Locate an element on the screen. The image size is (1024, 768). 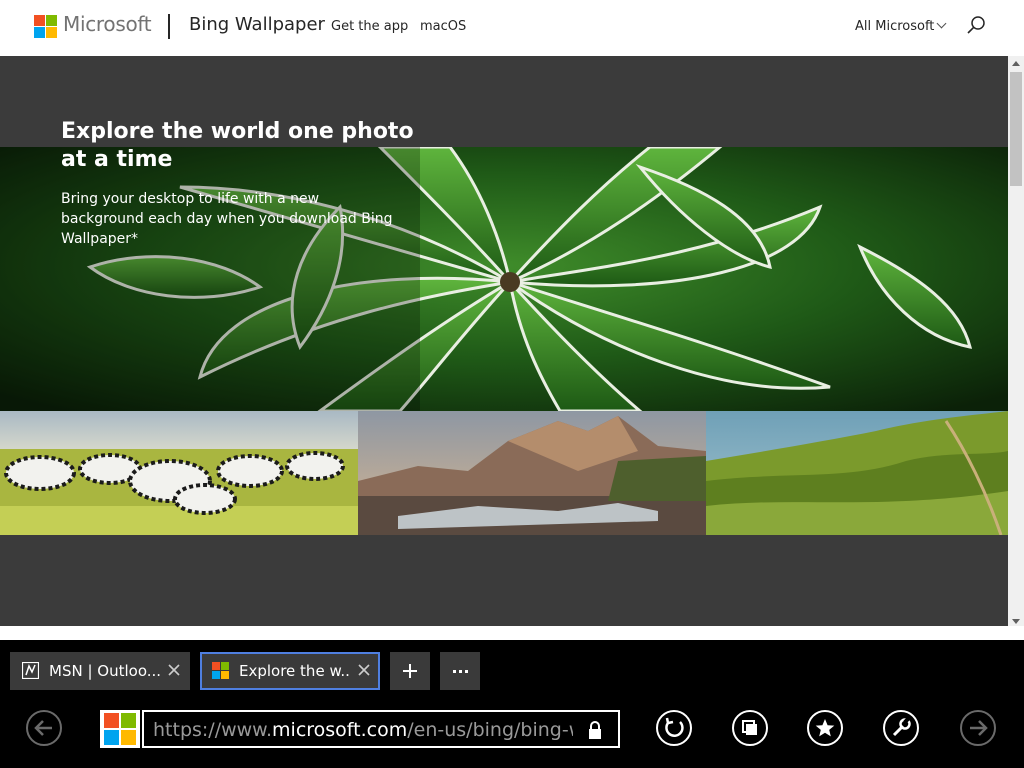
tab-menu-button is located at coordinates (460, 671).